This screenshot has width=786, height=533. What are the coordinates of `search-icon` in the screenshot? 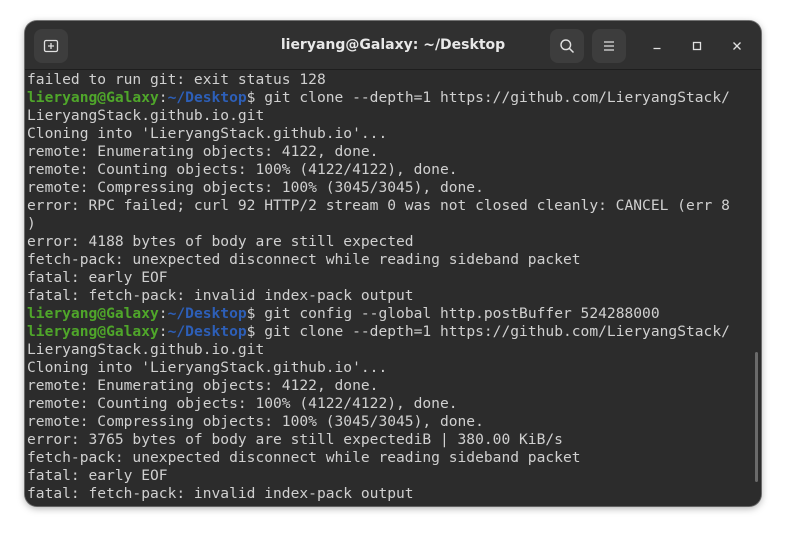 It's located at (567, 46).